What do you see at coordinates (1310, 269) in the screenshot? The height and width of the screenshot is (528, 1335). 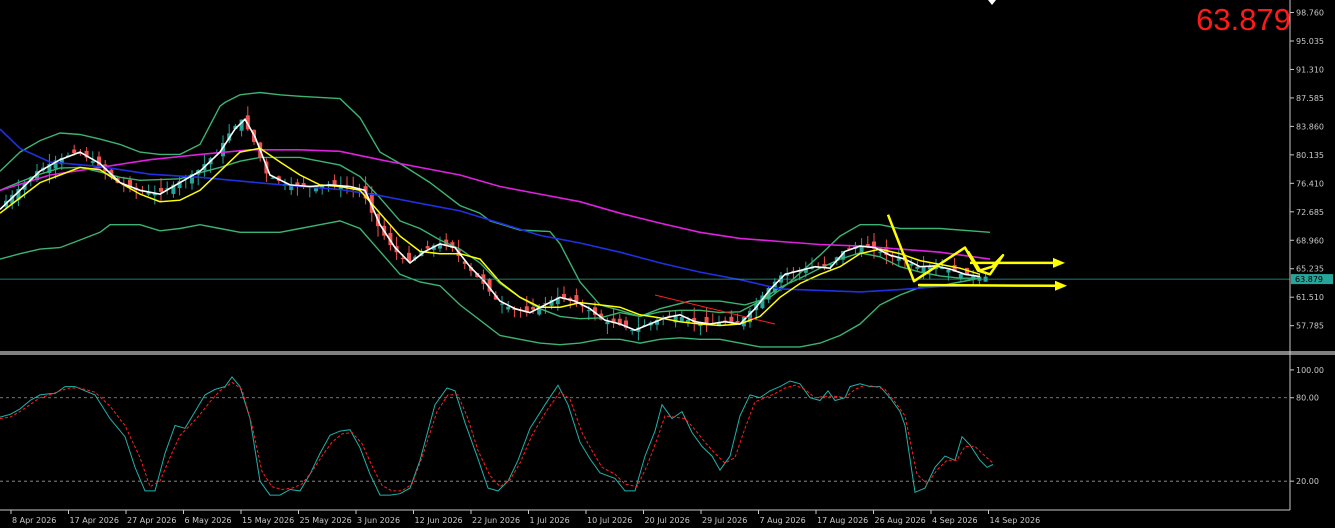 I see `price-tick-label: 65.235` at bounding box center [1310, 269].